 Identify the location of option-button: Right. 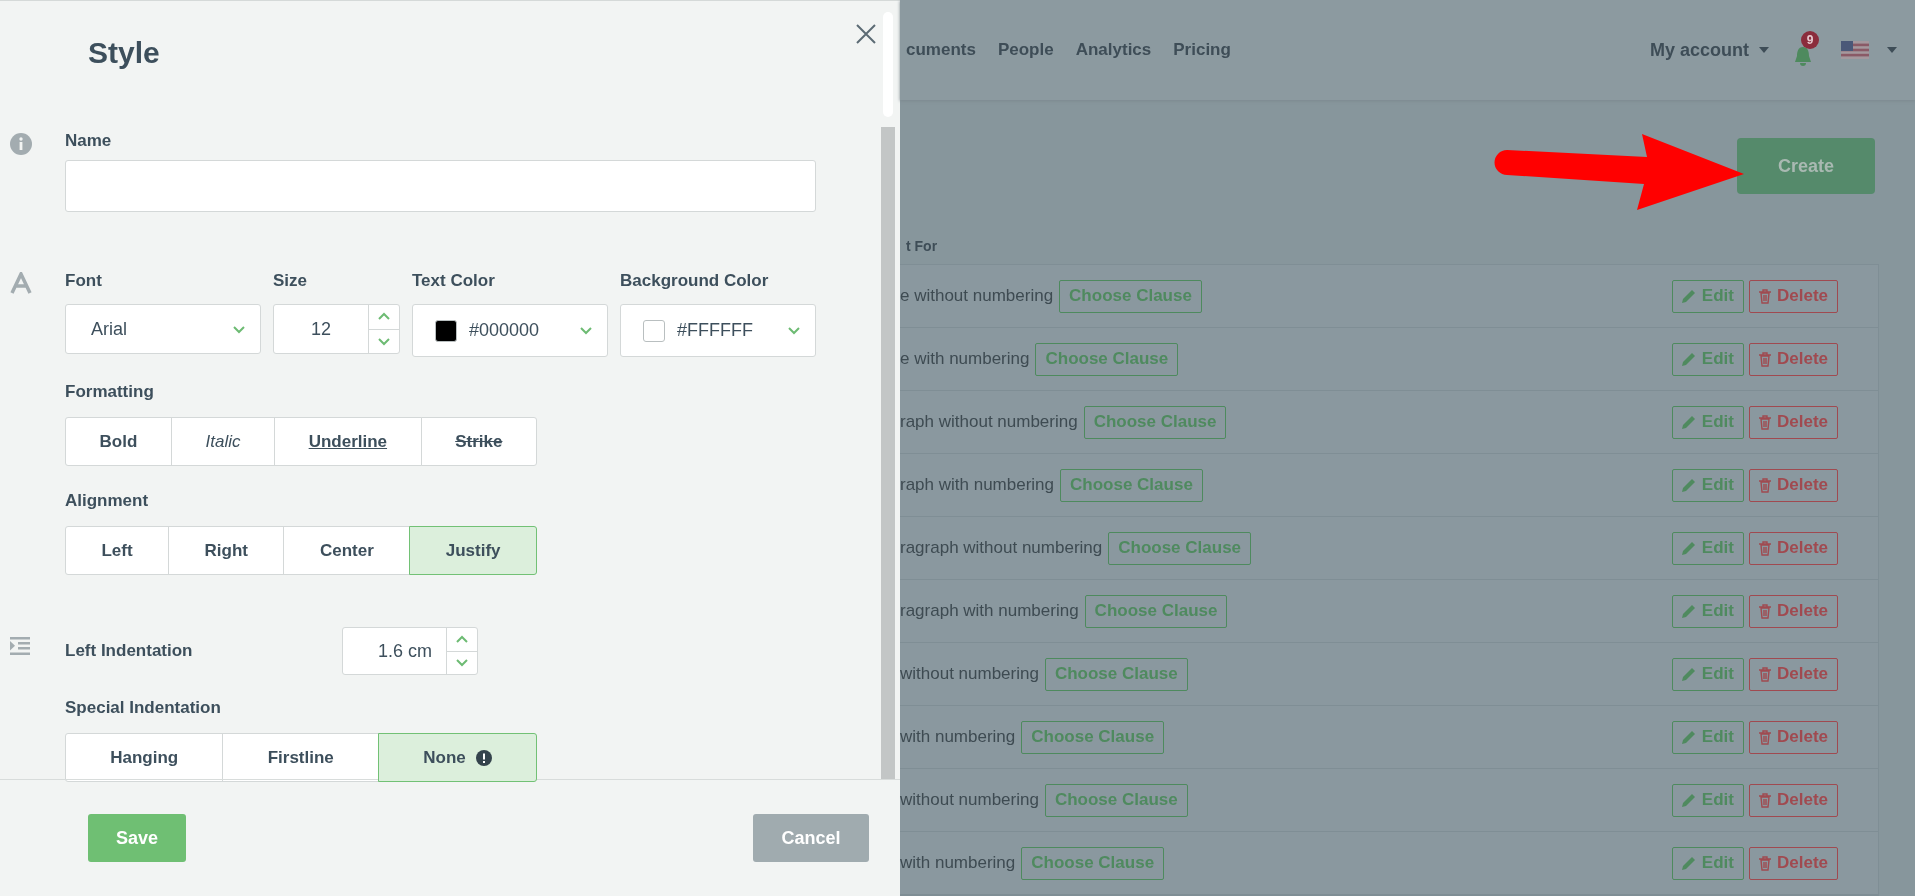
(226, 550).